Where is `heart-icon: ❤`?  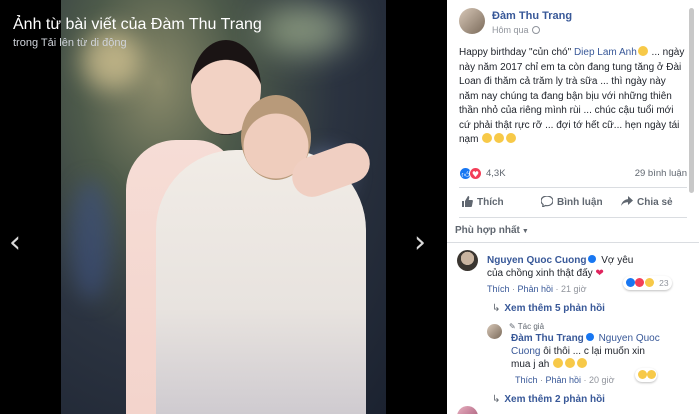 heart-icon: ❤ is located at coordinates (599, 273).